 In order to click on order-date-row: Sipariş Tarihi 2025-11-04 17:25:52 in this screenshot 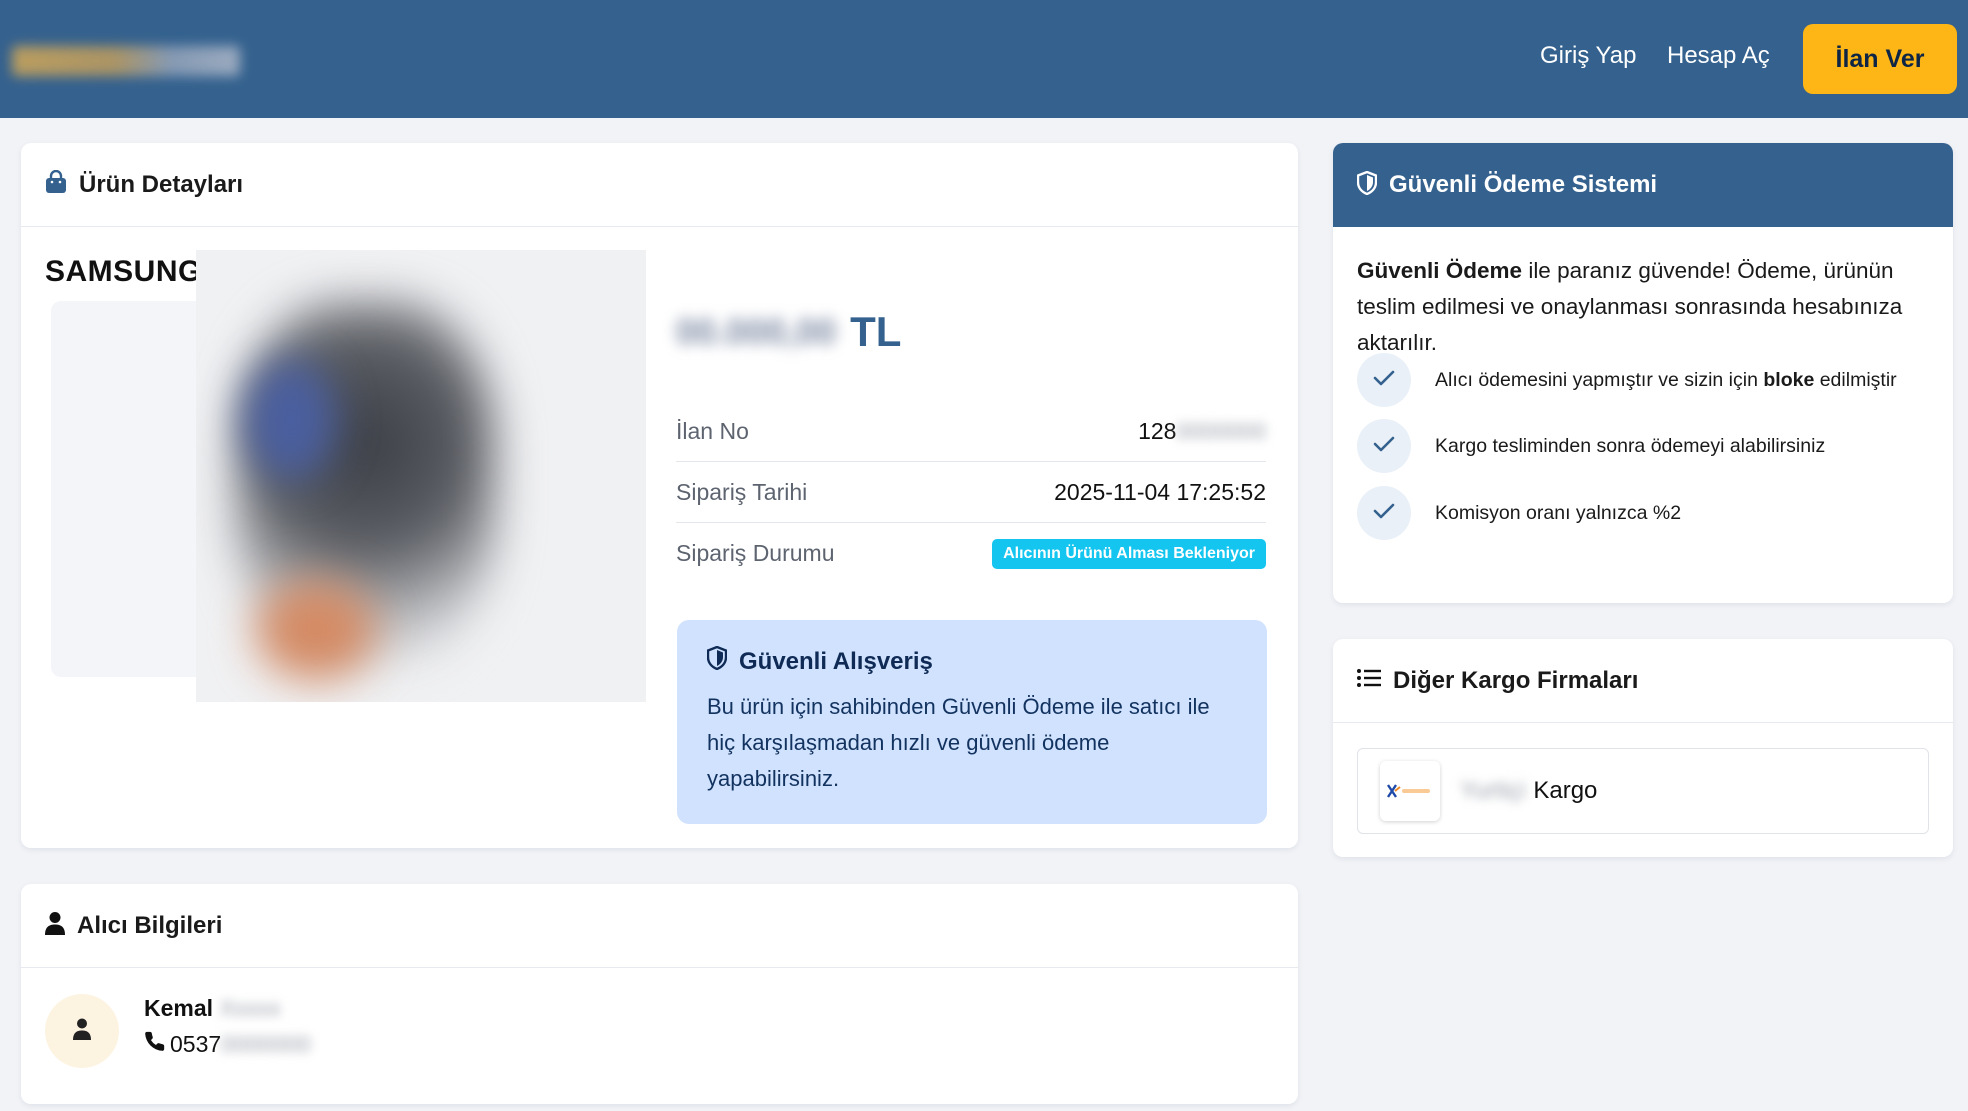, I will do `click(971, 492)`.